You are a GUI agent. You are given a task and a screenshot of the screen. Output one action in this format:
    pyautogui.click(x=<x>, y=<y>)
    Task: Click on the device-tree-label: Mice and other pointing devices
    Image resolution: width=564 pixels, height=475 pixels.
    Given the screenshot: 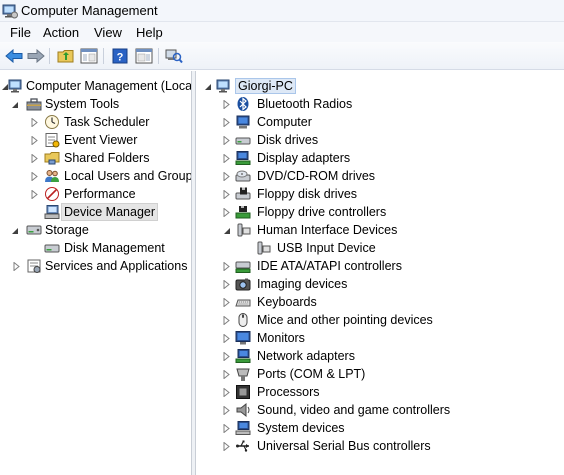 What is the action you would take?
    pyautogui.click(x=345, y=320)
    